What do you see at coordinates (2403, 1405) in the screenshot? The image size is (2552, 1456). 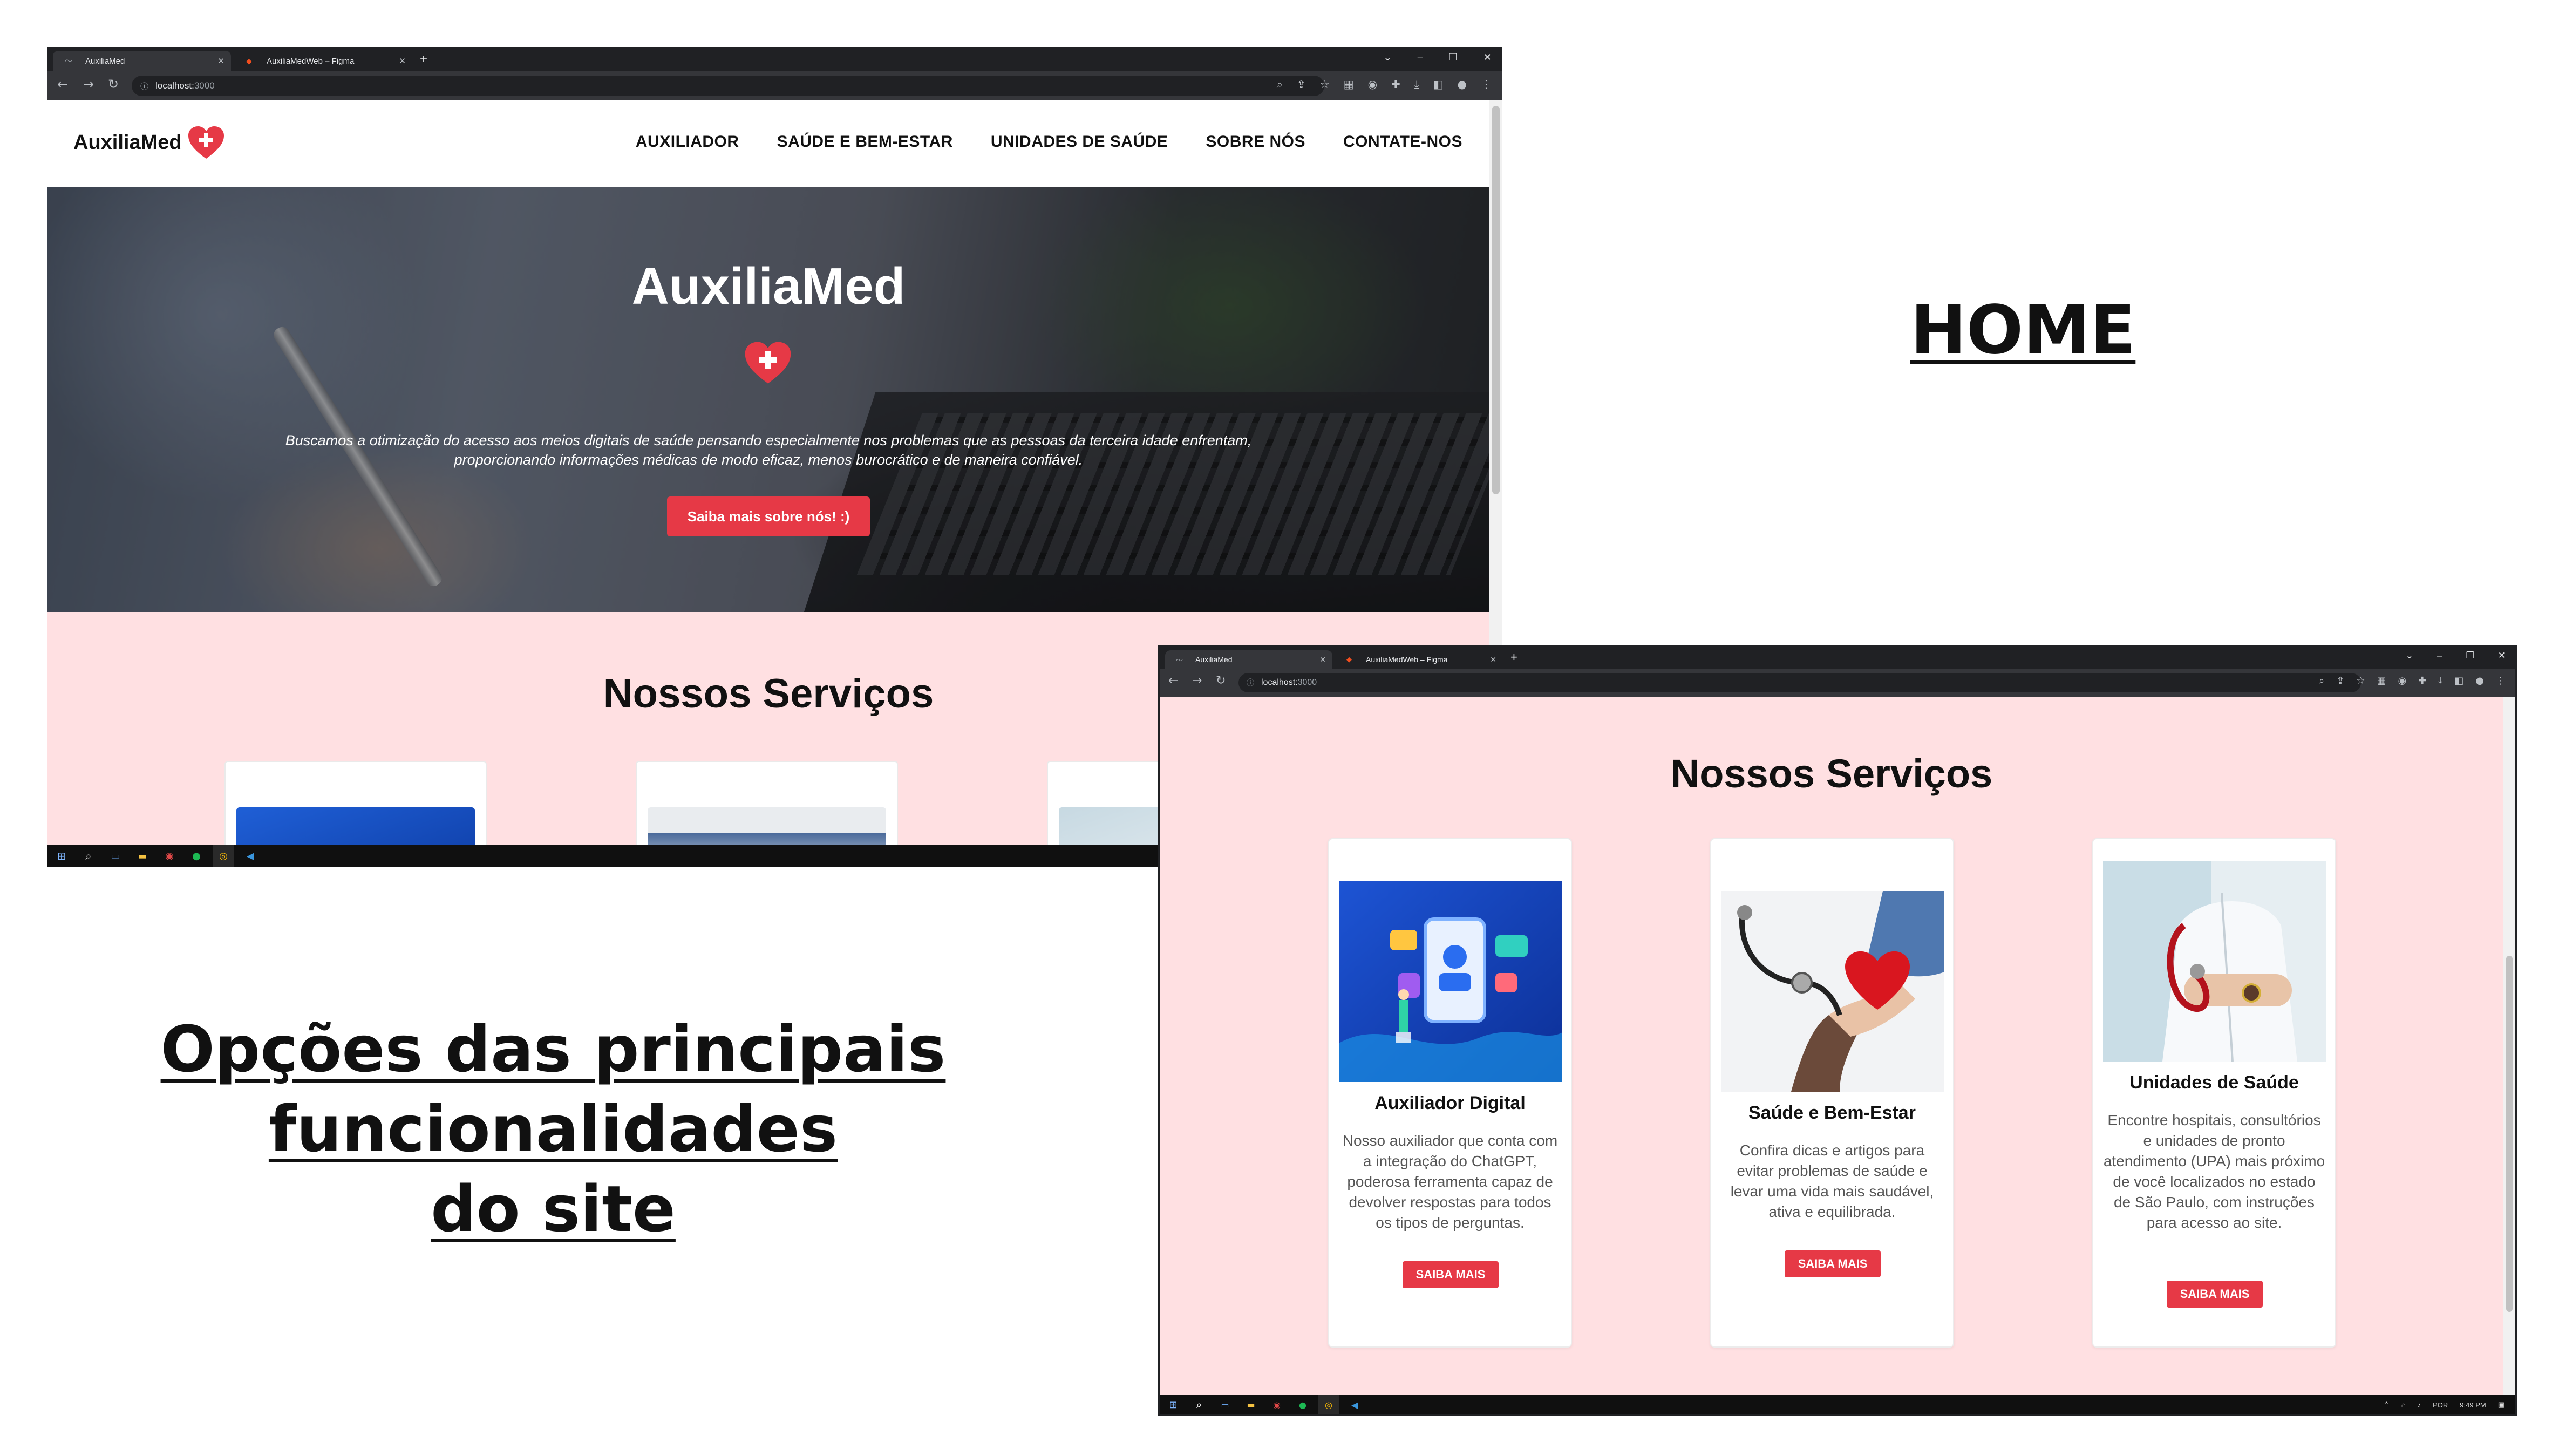 I see `network-icon: ⌂` at bounding box center [2403, 1405].